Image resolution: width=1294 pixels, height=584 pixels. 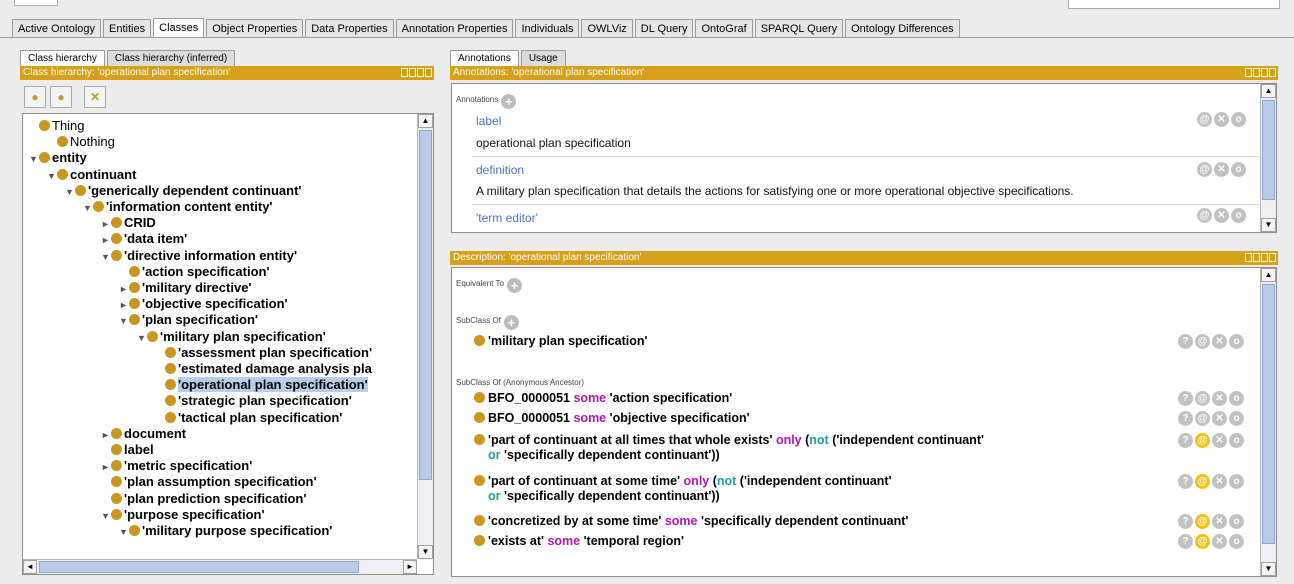 I want to click on annotations-scrollbar: ▲ ▼, so click(x=1268, y=158).